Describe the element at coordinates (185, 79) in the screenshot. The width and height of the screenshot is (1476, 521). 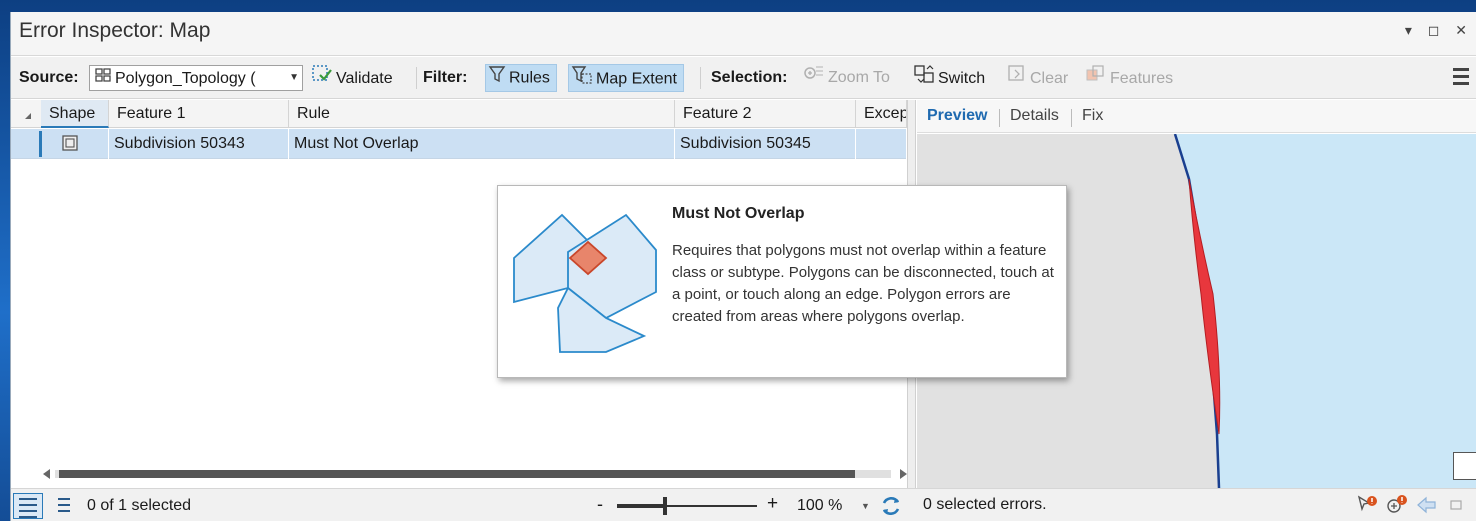
I see `source-value: Polygon_Topology (` at that location.